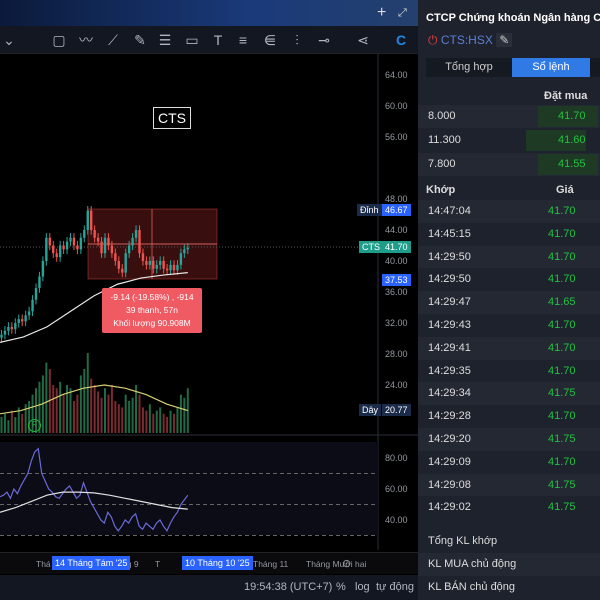 This screenshot has width=600, height=600. Describe the element at coordinates (509, 140) in the screenshot. I see `bid-row: 11.300 41.60` at that location.